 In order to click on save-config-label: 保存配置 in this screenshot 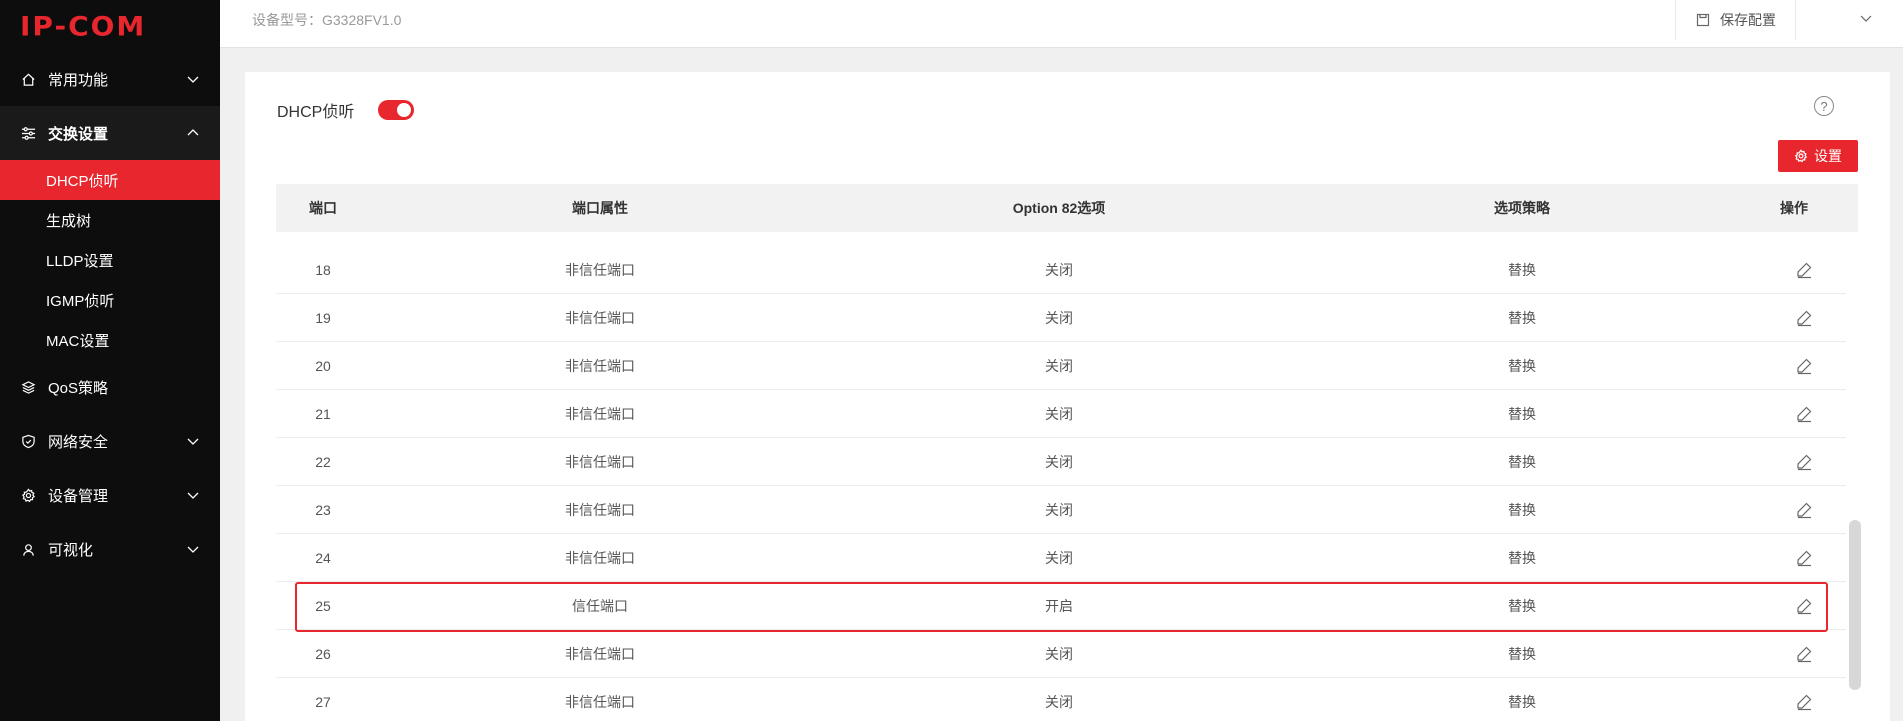, I will do `click(1748, 20)`.